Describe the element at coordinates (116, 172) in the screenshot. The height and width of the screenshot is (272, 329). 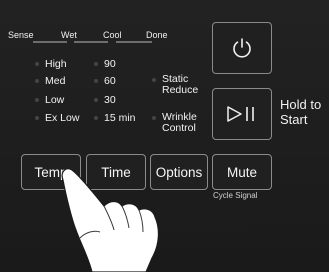
I see `time-button: Time` at that location.